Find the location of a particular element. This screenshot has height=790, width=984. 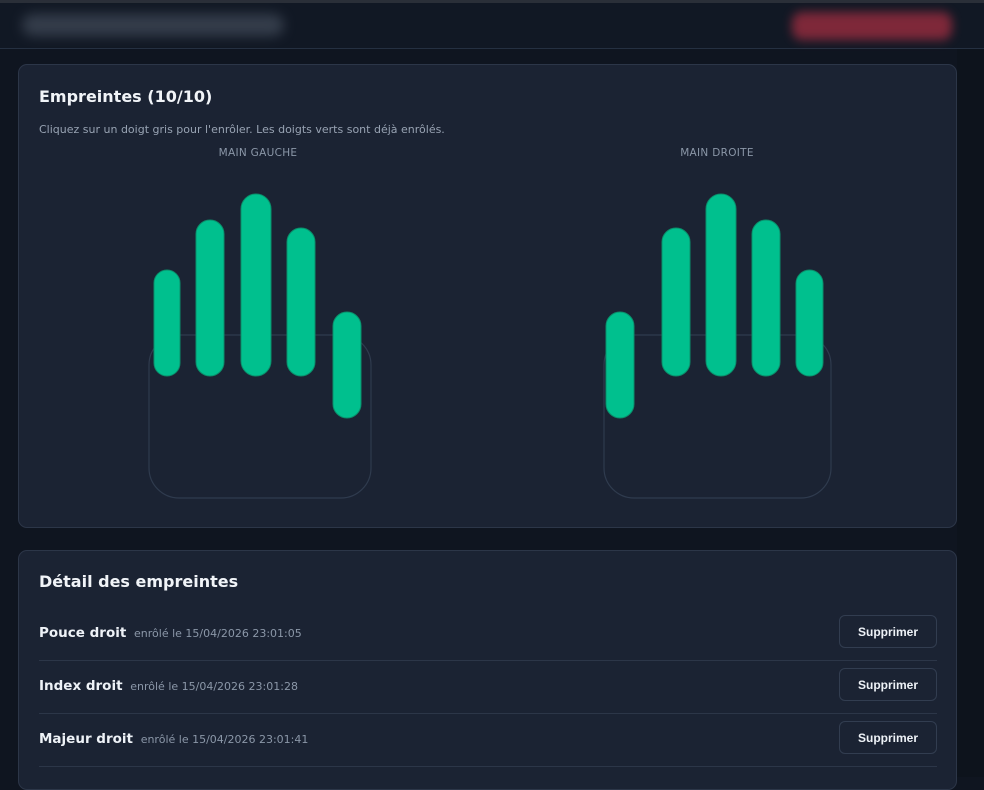

page-edge is located at coordinates (970, 413).